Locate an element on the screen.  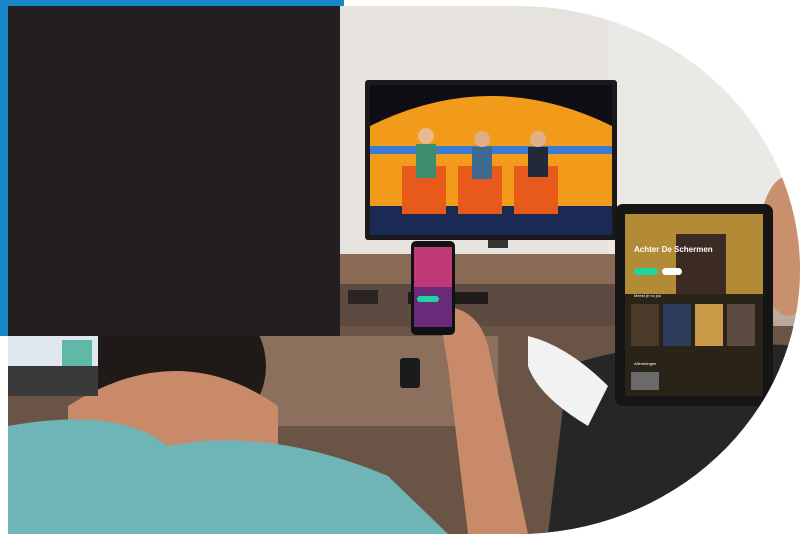
tablet-primary-button is located at coordinates (646, 271).